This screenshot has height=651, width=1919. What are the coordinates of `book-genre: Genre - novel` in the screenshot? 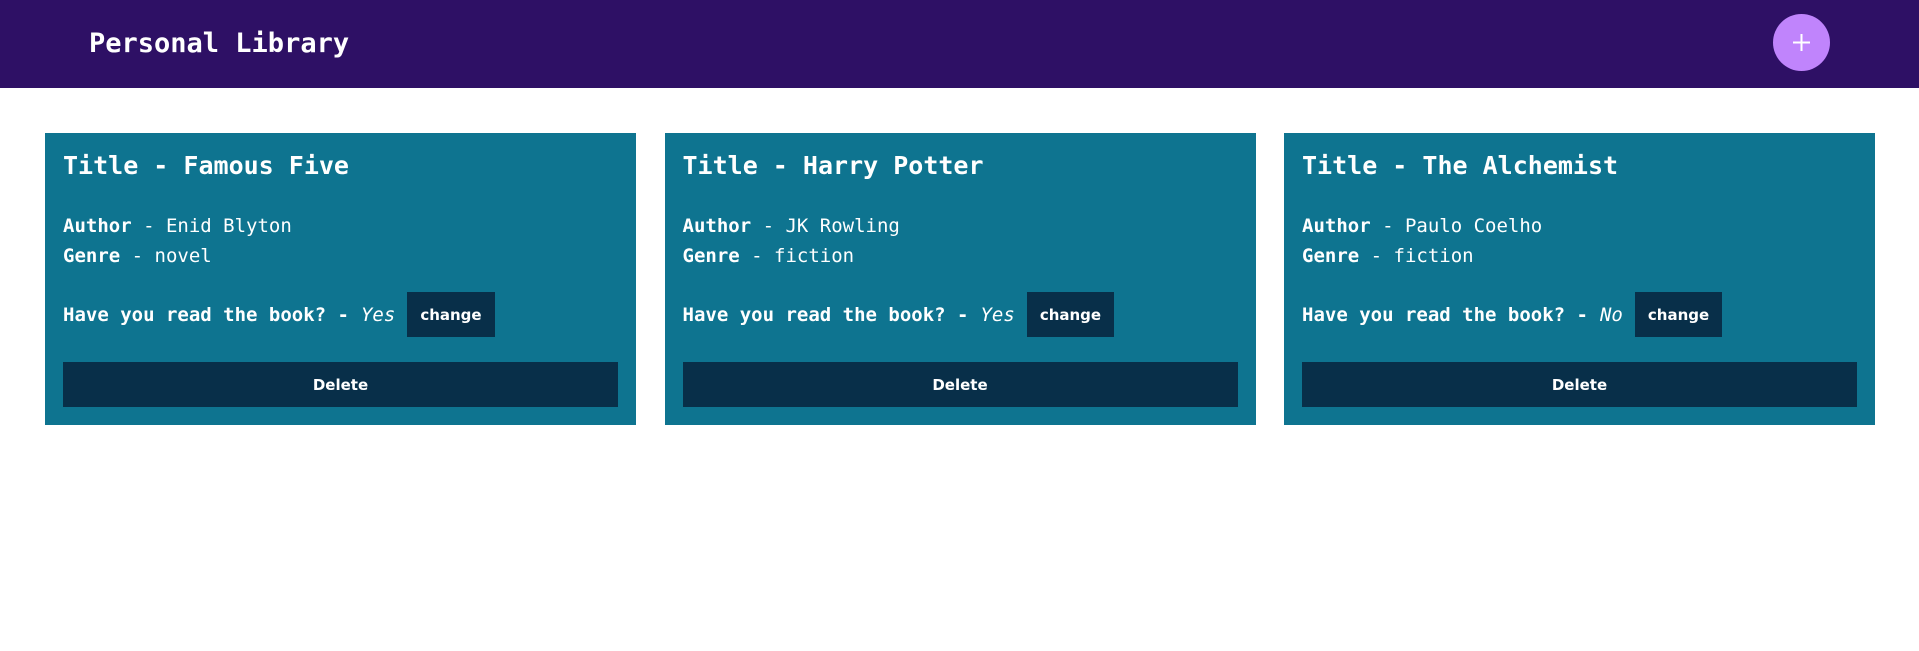 It's located at (137, 256).